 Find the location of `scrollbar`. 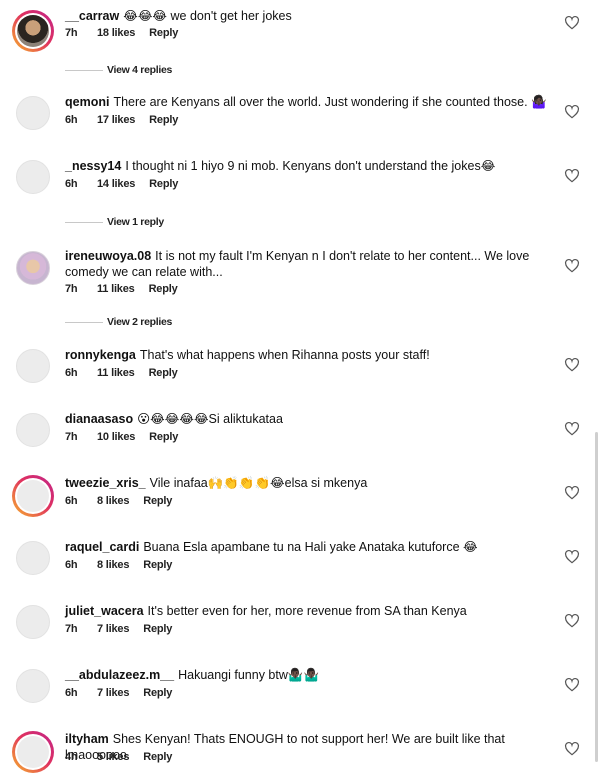

scrollbar is located at coordinates (596, 597).